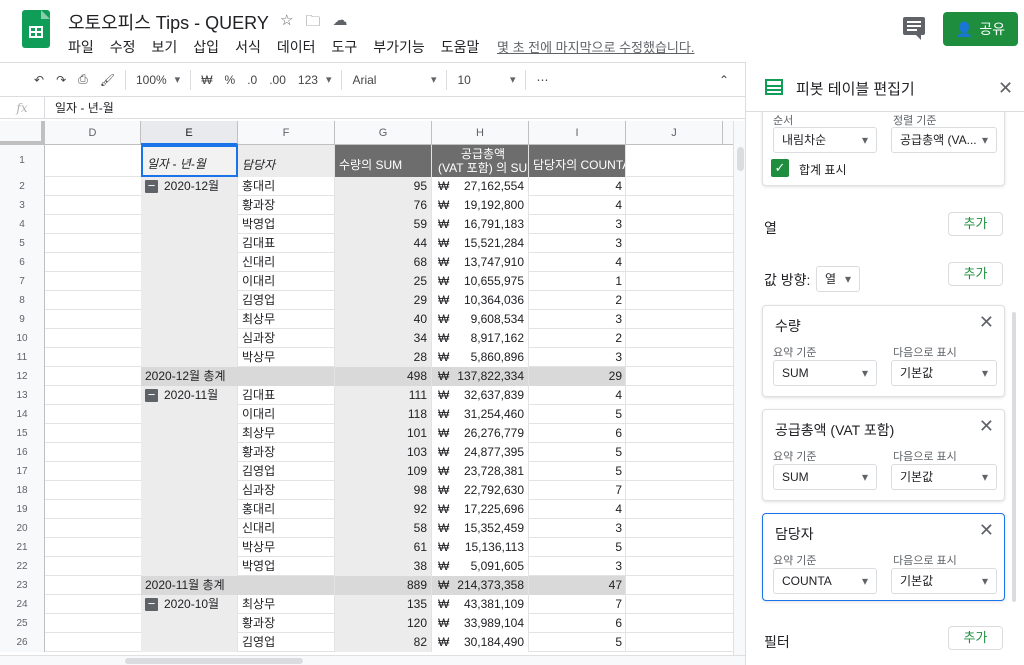 This screenshot has width=1024, height=665. What do you see at coordinates (480, 395) in the screenshot?
I see `amount-cell: ₩32,637,839` at bounding box center [480, 395].